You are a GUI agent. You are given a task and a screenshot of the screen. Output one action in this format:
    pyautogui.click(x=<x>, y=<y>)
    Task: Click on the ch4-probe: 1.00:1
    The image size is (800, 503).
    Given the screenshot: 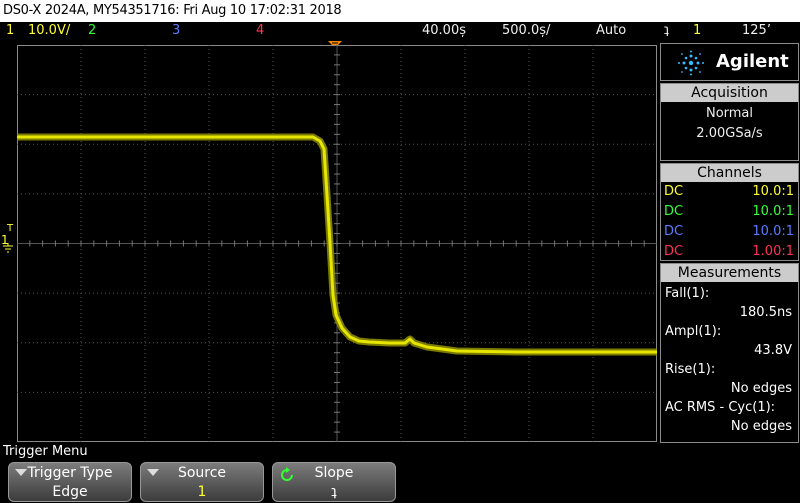 What is the action you would take?
    pyautogui.click(x=773, y=251)
    